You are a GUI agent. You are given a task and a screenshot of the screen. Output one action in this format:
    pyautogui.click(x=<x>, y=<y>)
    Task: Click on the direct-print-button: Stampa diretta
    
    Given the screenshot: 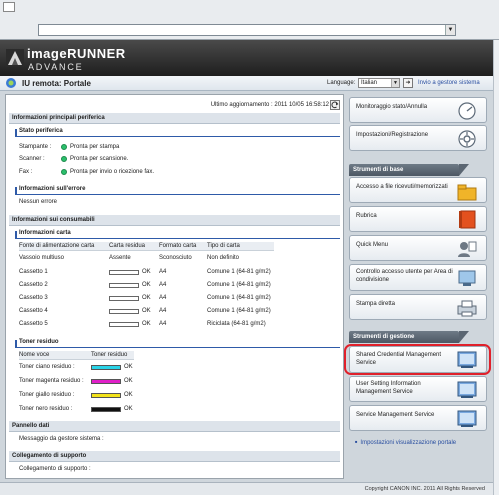 What is the action you would take?
    pyautogui.click(x=418, y=307)
    